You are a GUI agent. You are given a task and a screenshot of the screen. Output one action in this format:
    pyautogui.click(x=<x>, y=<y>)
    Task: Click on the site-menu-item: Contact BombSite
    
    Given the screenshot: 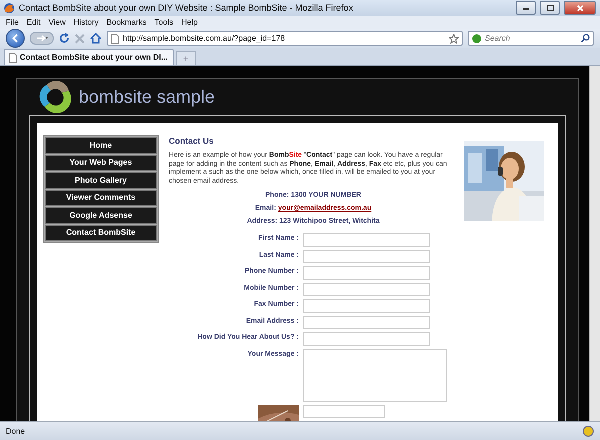 What is the action you would take?
    pyautogui.click(x=101, y=232)
    